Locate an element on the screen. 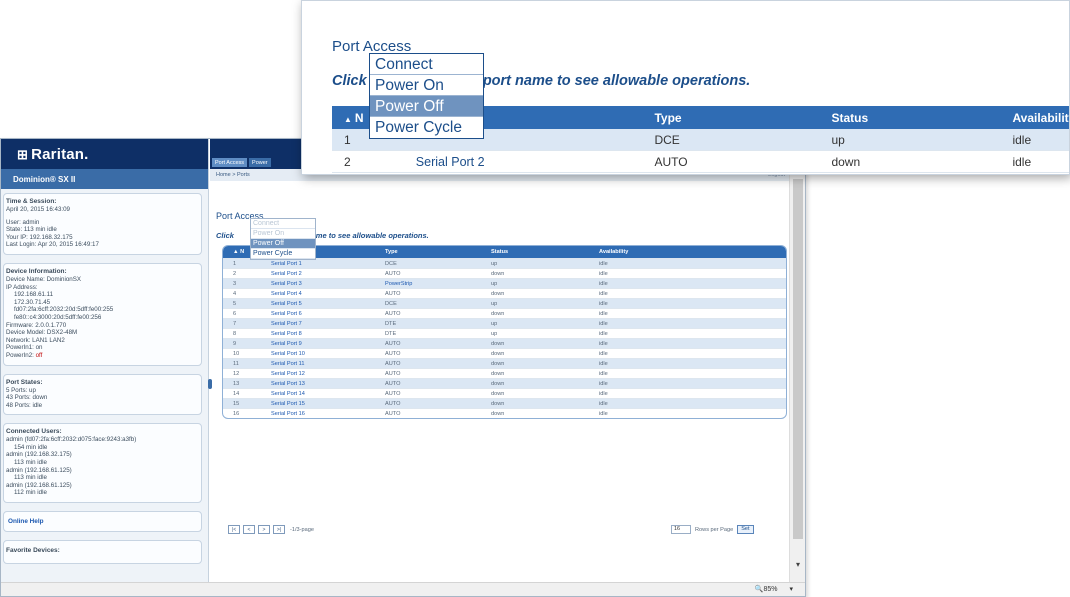 This screenshot has width=1070, height=597. table-row: 4 Serial Port 4 AUTO down idle is located at coordinates (504, 293).